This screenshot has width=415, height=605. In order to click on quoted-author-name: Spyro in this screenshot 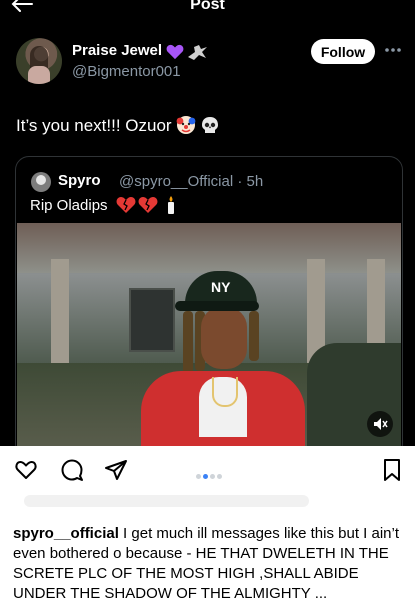, I will do `click(79, 180)`.